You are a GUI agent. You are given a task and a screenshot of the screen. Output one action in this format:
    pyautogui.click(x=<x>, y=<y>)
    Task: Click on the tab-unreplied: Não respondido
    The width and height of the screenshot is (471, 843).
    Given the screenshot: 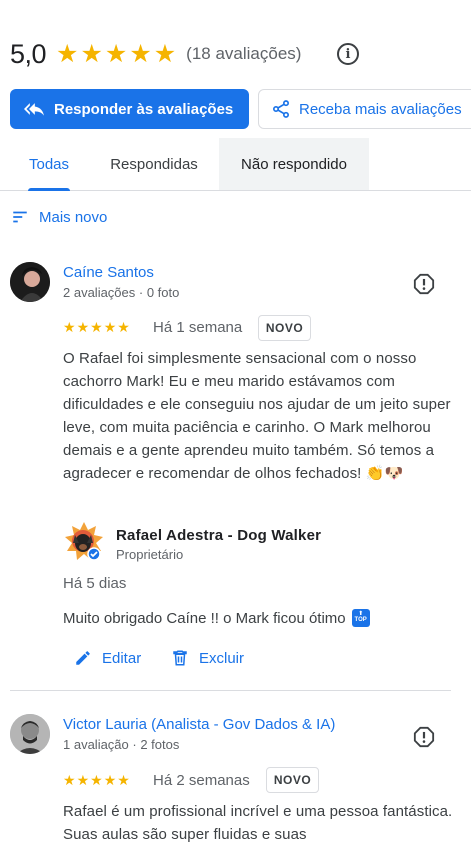 What is the action you would take?
    pyautogui.click(x=294, y=164)
    